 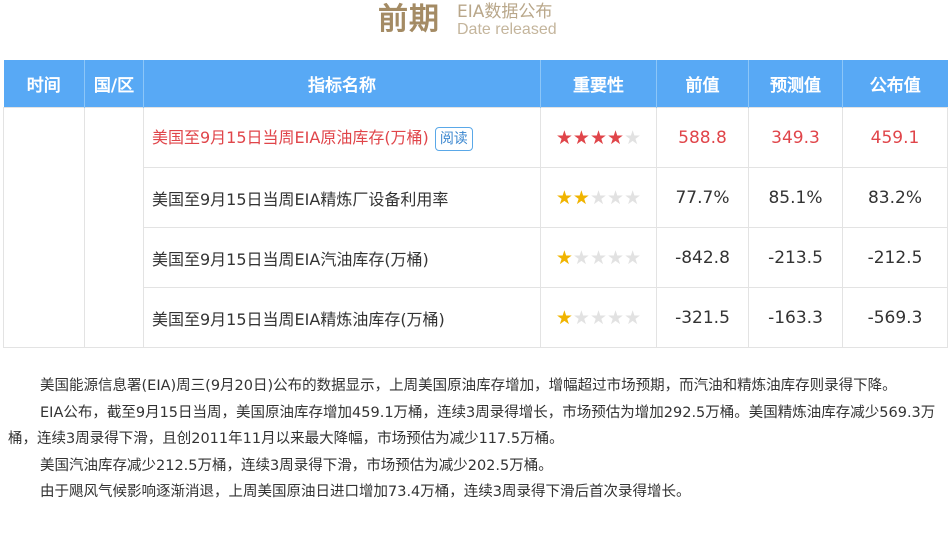 What do you see at coordinates (507, 29) in the screenshot?
I see `section-subtitle-en: Date released` at bounding box center [507, 29].